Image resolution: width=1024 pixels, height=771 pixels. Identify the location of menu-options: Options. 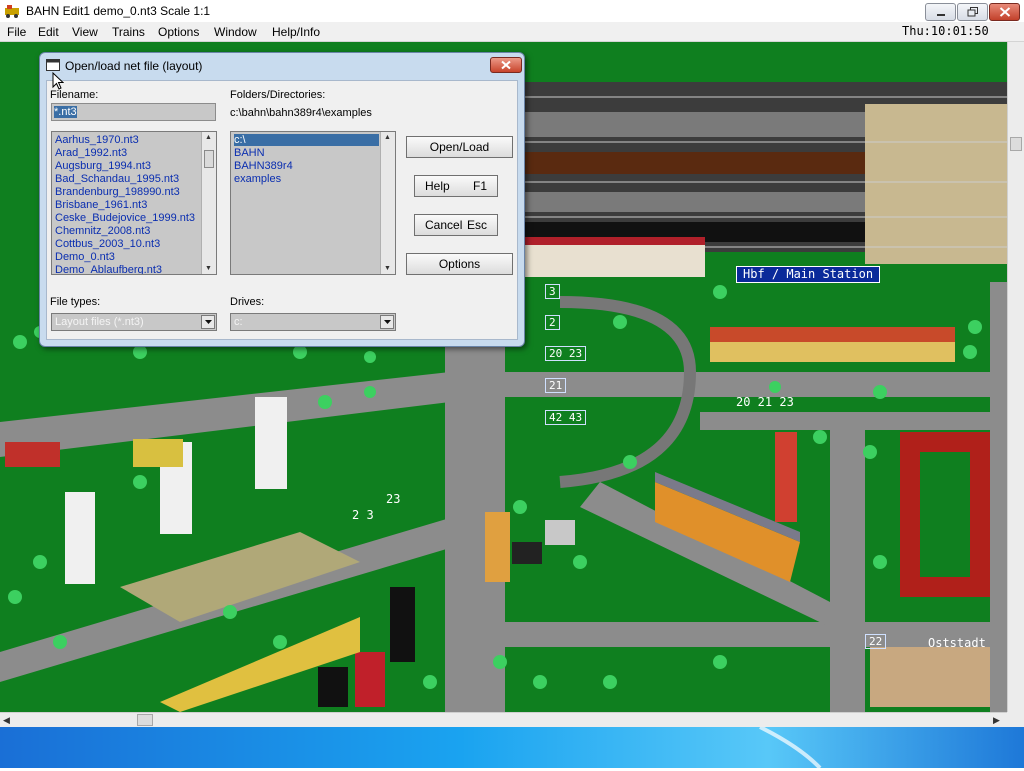
(178, 32).